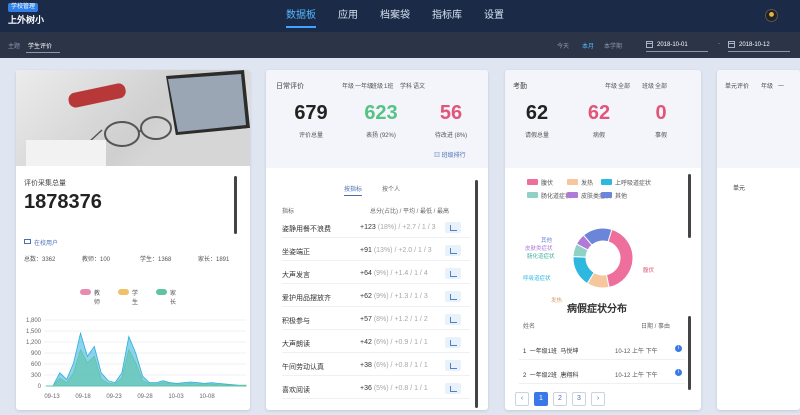 The height and width of the screenshot is (415, 800). Describe the element at coordinates (306, 229) in the screenshot. I see `indicator-name: 姿静用餐不浪费` at that location.